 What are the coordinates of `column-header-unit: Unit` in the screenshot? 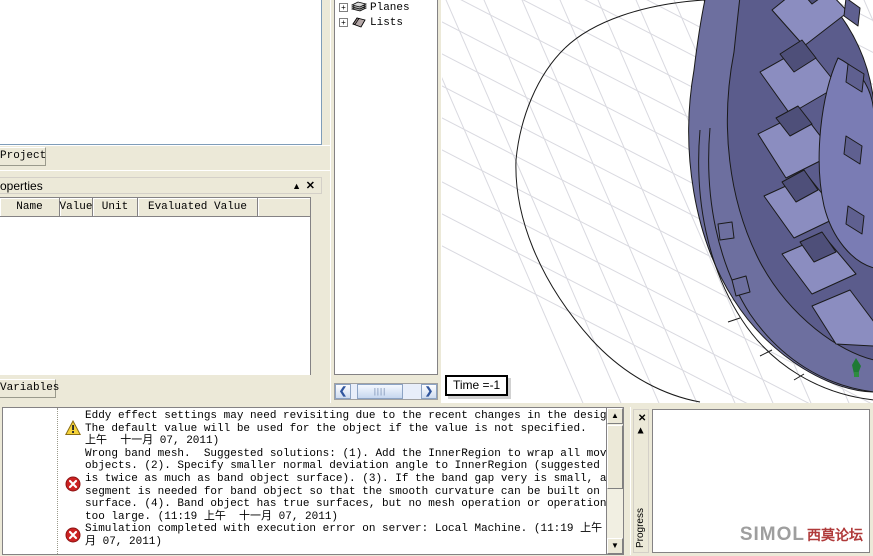 It's located at (115, 207).